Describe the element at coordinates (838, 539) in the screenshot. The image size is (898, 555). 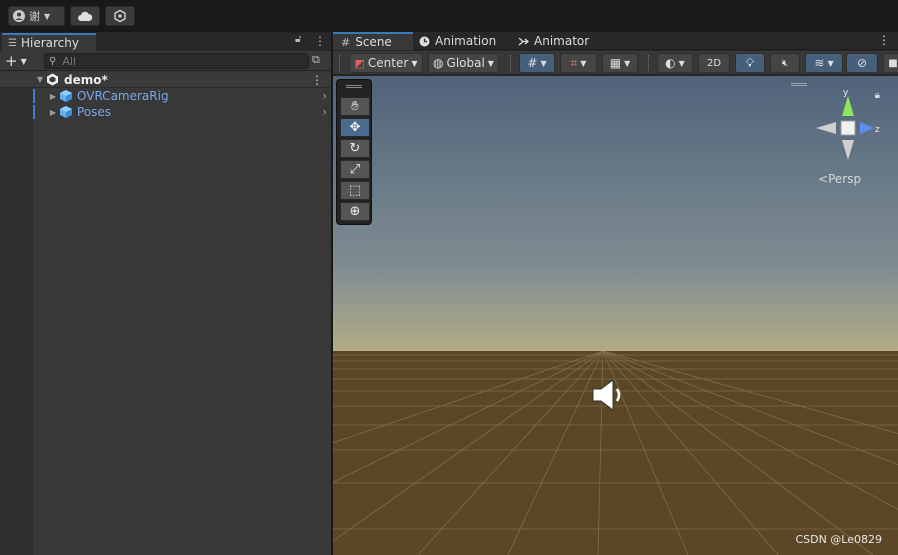
I see `watermark-text: CSDN @Le0829` at that location.